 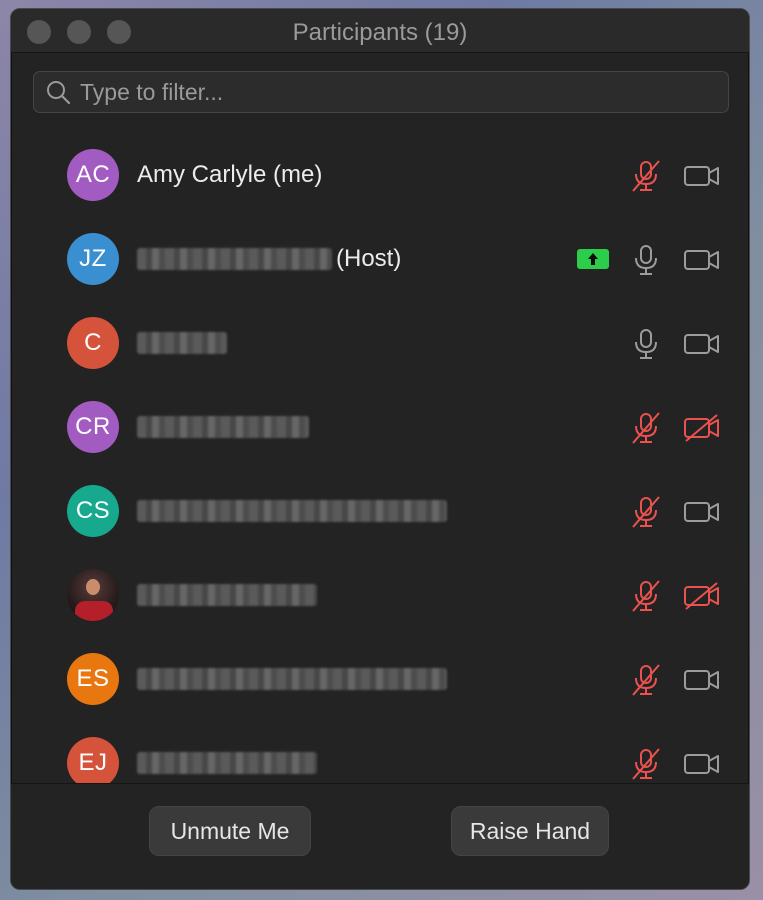 What do you see at coordinates (369, 258) in the screenshot?
I see `host-label: (Host)` at bounding box center [369, 258].